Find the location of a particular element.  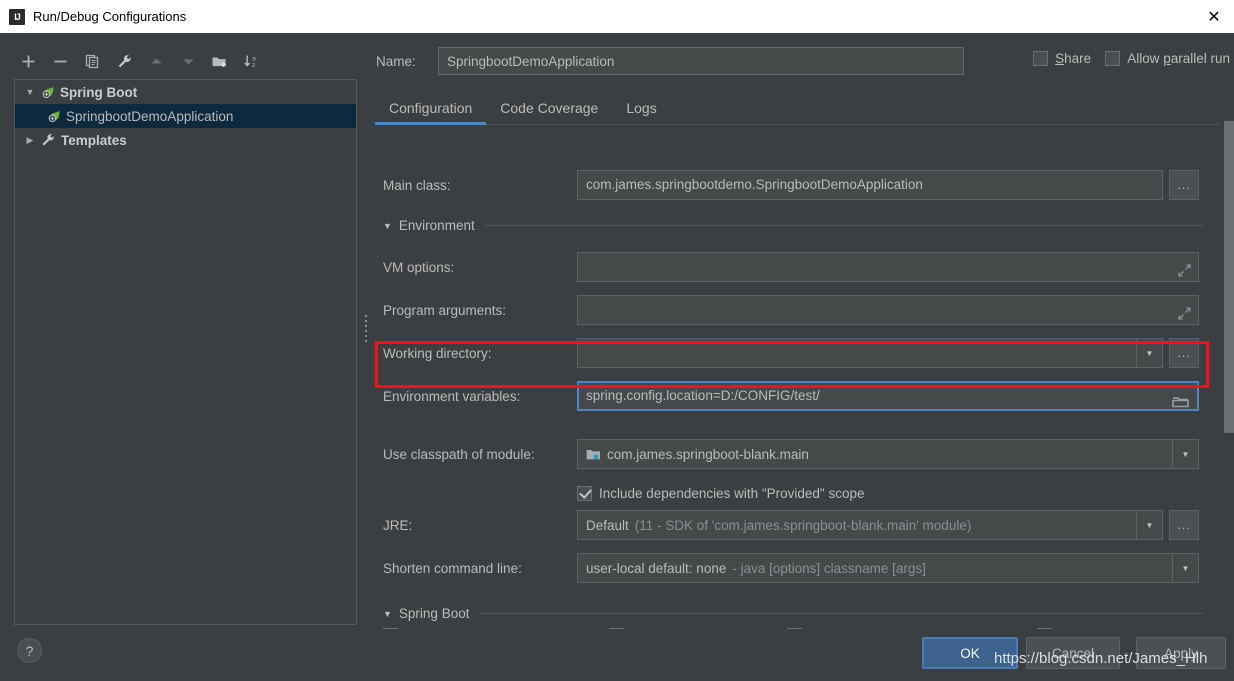

environment-variables-label-wrap: Environment variables: is located at coordinates (451, 396).